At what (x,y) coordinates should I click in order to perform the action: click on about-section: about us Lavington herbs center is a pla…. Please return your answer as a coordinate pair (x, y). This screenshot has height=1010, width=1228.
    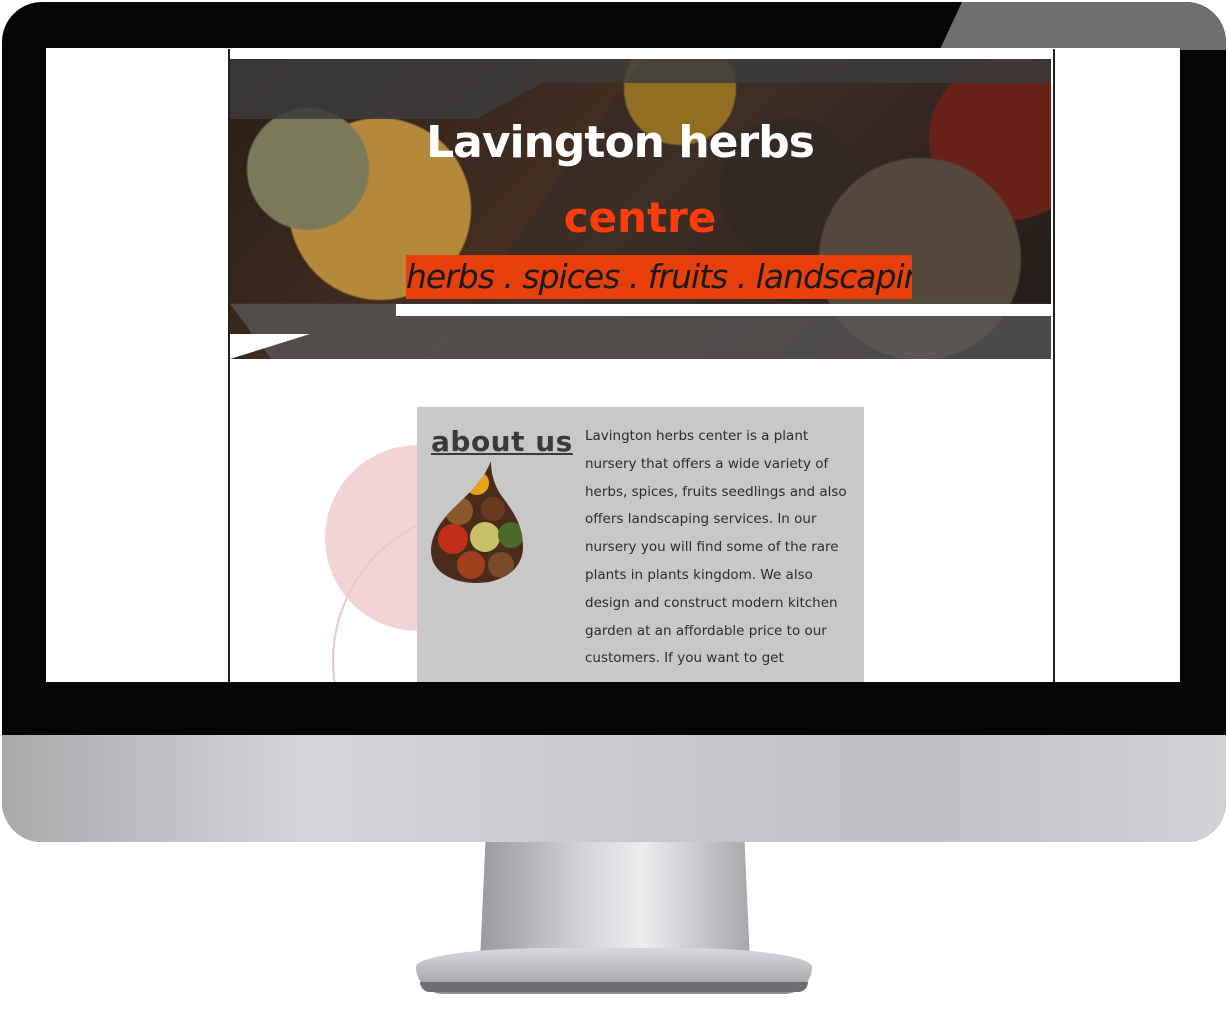
    Looking at the image, I should click on (640, 544).